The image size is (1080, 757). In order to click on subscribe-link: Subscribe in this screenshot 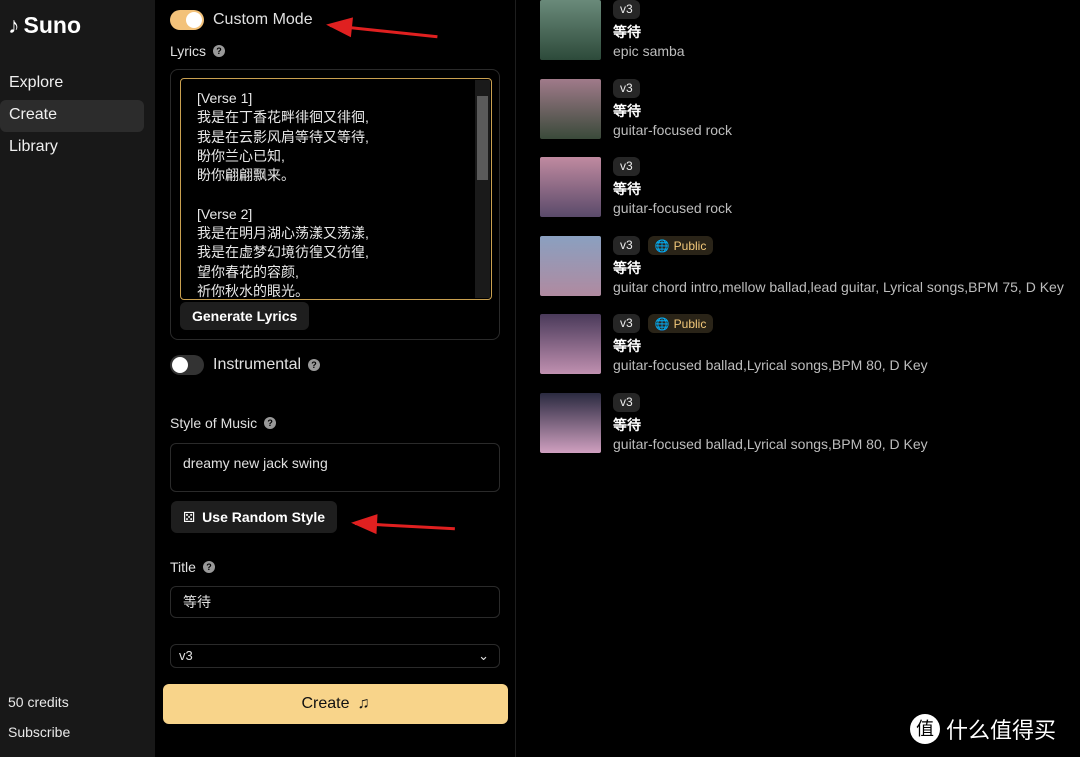, I will do `click(39, 732)`.